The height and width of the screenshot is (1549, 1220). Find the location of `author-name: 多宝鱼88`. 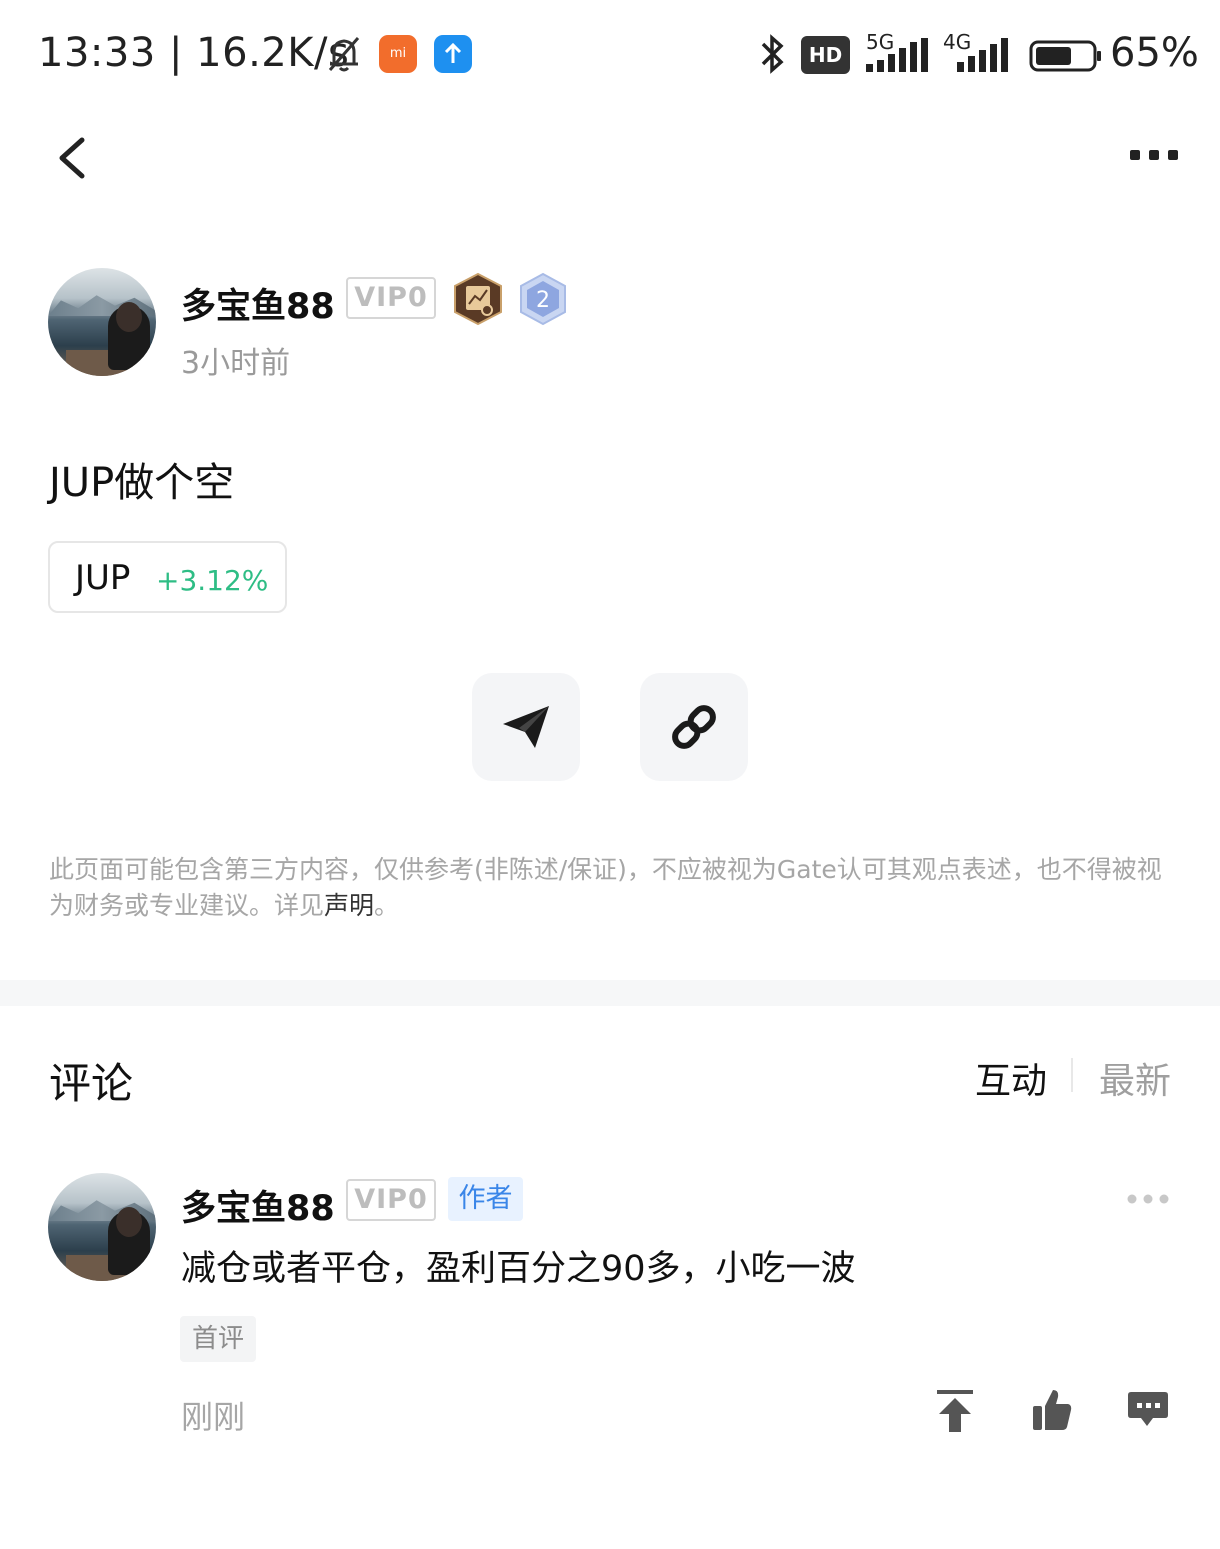

author-name: 多宝鱼88 is located at coordinates (258, 303).